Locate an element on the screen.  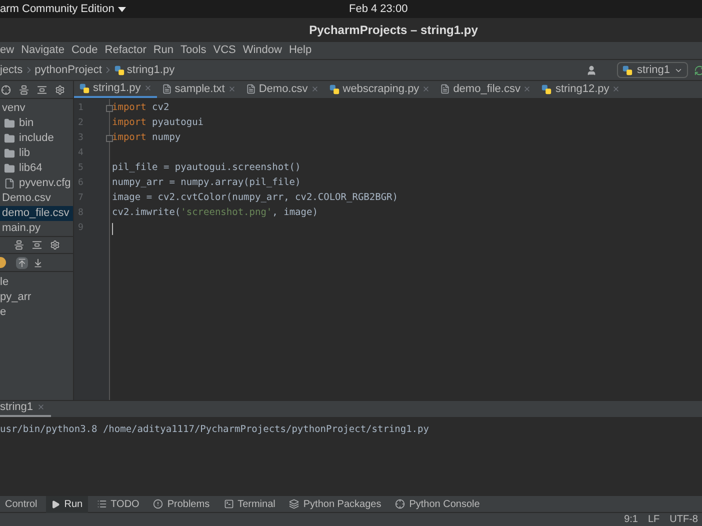
menu-item: Run is located at coordinates (163, 50).